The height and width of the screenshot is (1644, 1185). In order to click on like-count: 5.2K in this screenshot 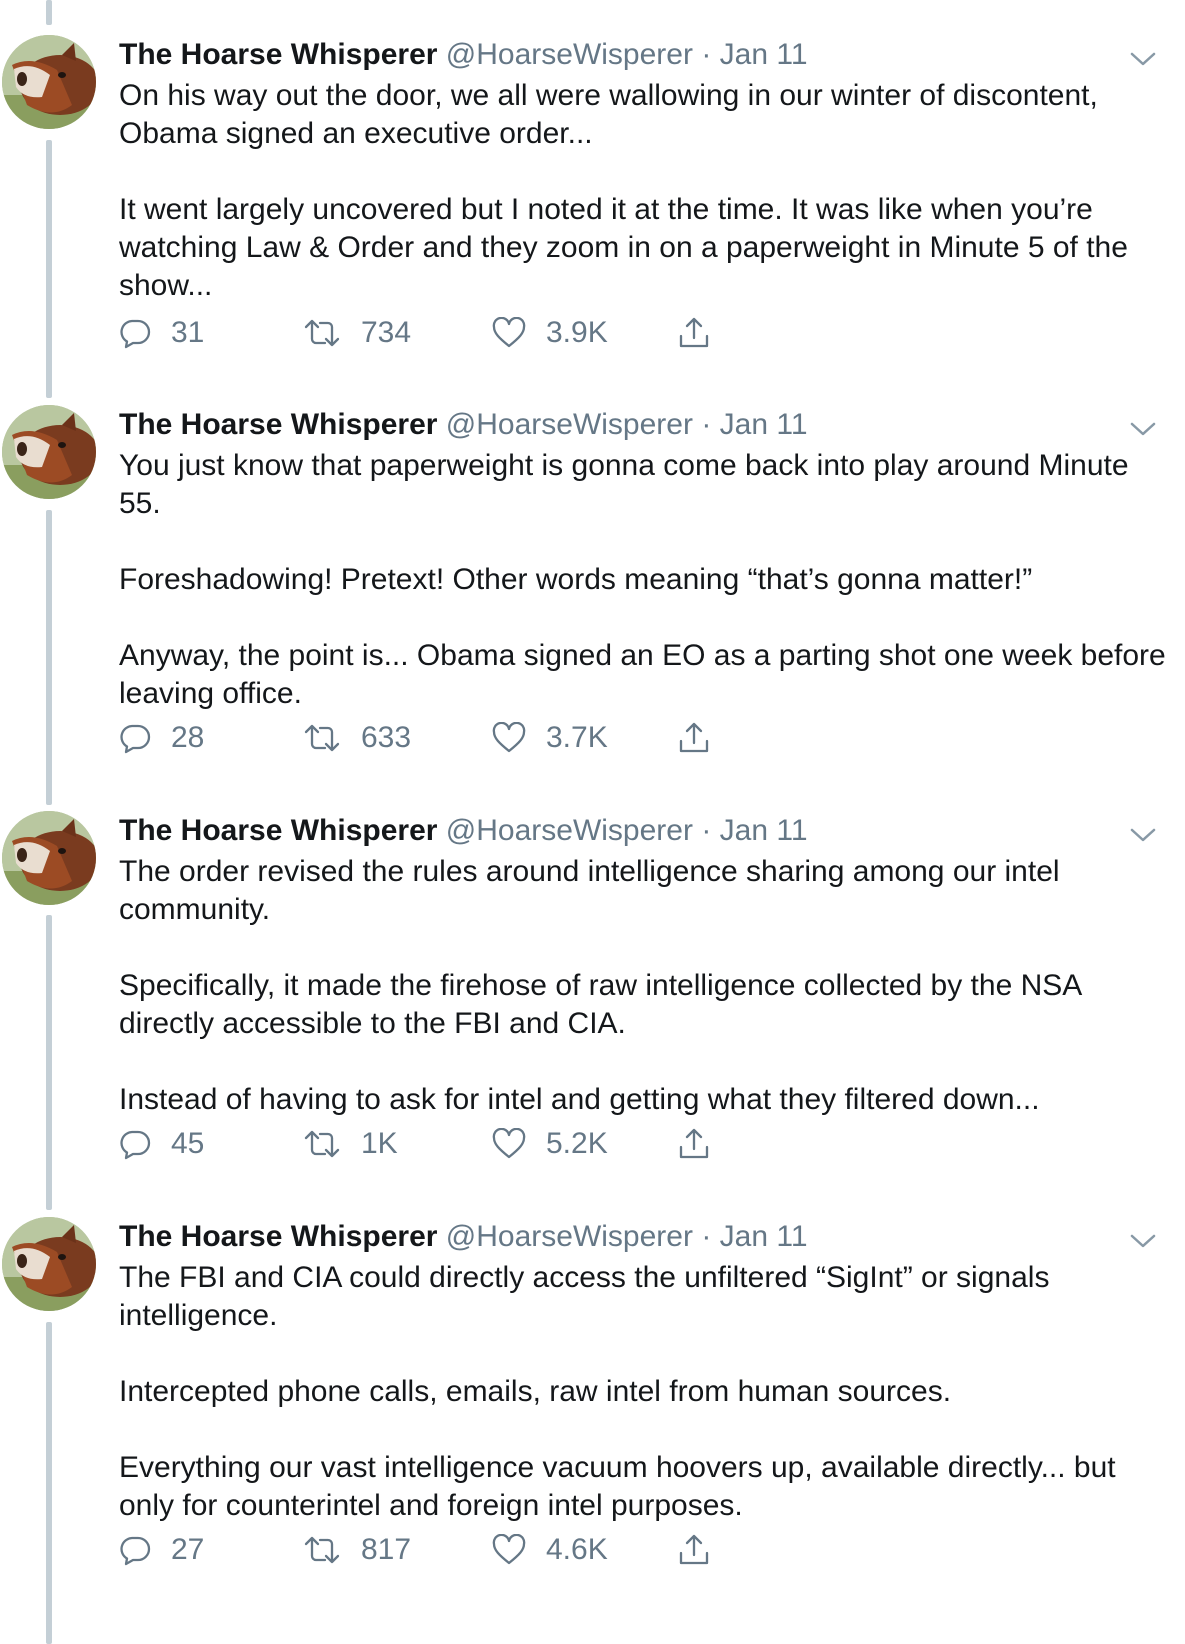, I will do `click(577, 1143)`.